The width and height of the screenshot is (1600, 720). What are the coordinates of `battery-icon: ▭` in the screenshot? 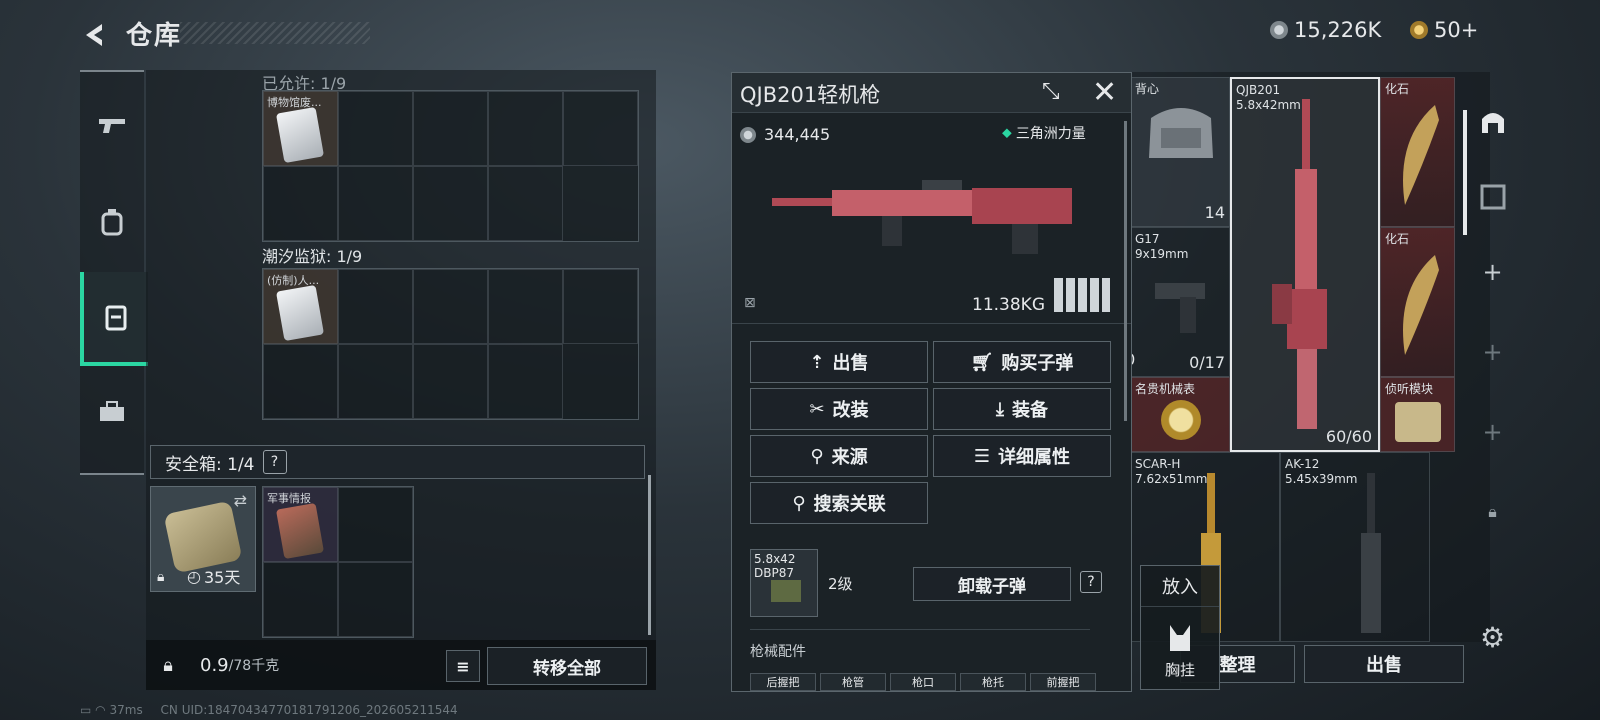 It's located at (86, 710).